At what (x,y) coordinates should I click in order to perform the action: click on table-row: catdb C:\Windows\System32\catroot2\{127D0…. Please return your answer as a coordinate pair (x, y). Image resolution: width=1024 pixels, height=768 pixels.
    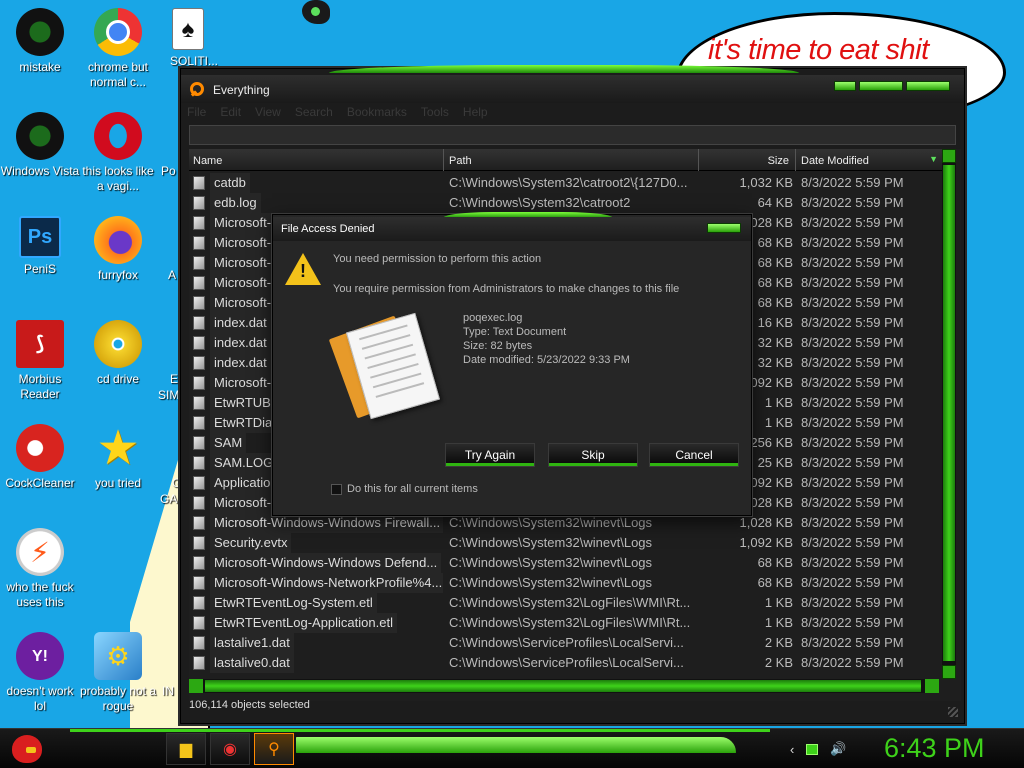
    Looking at the image, I should click on (566, 183).